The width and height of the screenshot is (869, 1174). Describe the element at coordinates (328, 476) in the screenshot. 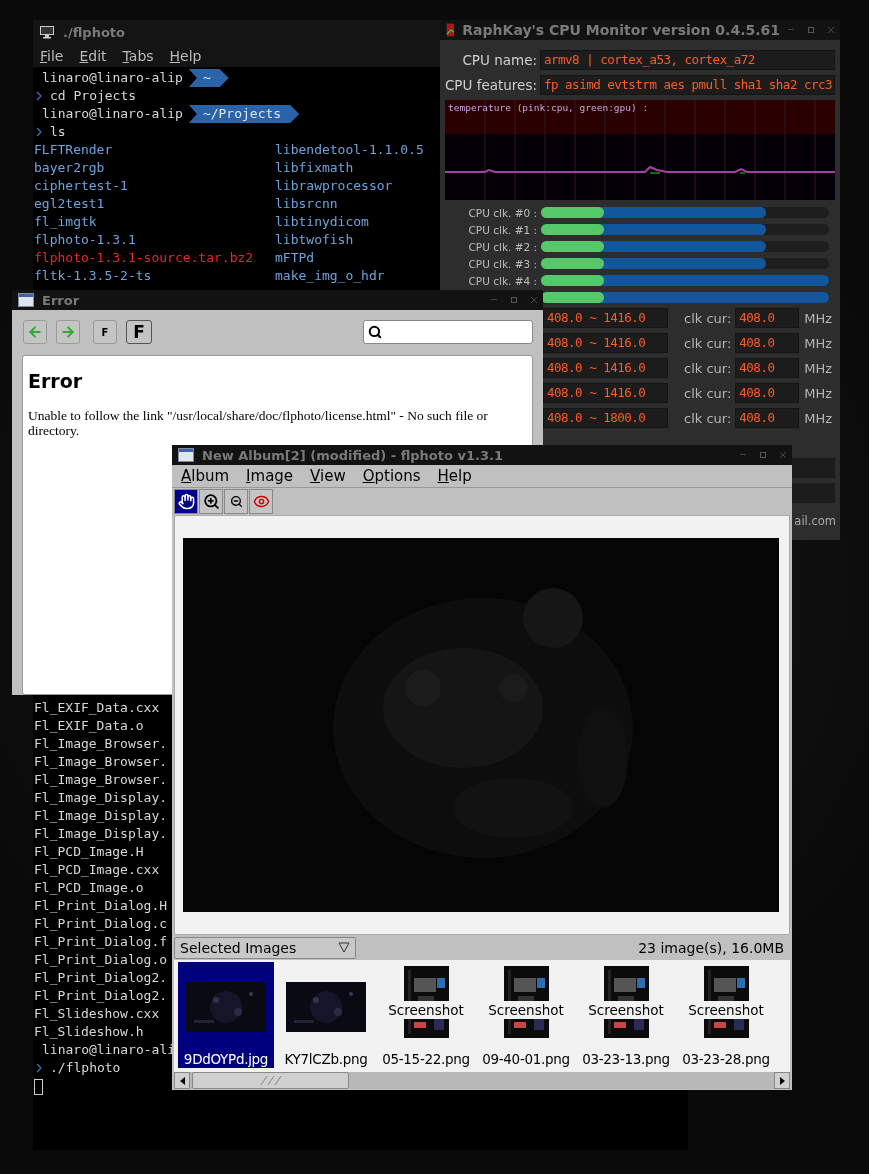

I see `menu-item: View` at that location.